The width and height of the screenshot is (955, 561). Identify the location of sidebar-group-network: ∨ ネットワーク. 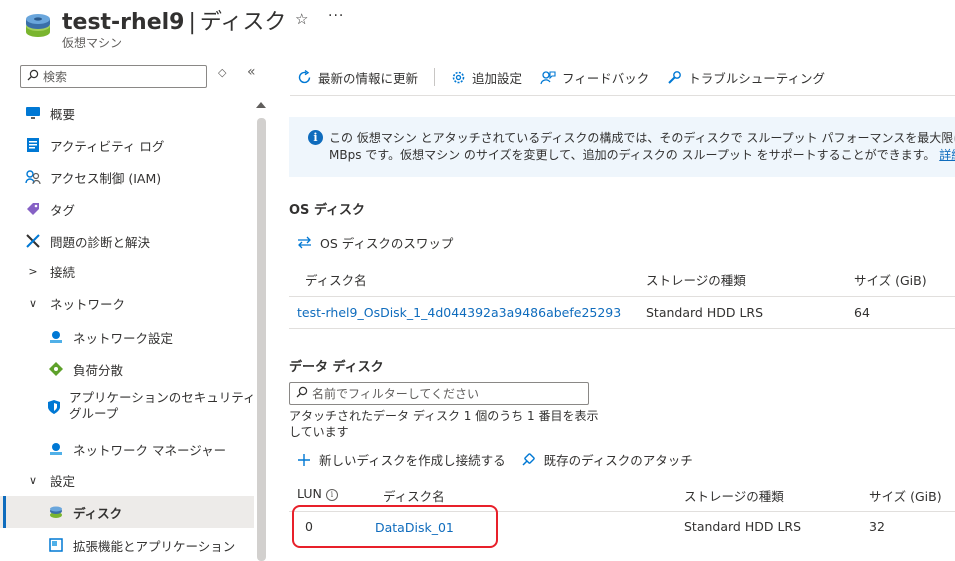
(127, 303).